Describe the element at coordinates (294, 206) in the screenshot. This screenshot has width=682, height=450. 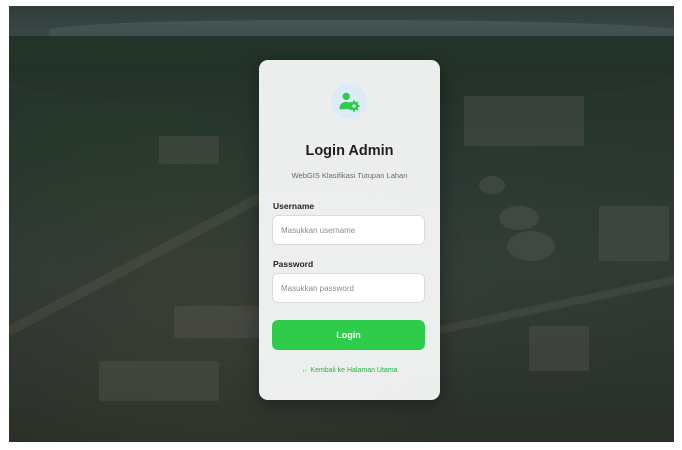
I see `username-label: Username` at that location.